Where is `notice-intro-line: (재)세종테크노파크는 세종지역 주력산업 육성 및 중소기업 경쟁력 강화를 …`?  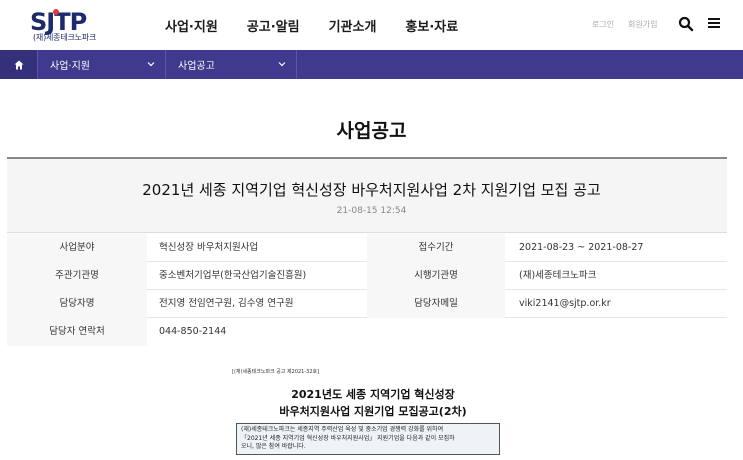
notice-intro-line: (재)세종테크노파크는 세종지역 주력산업 육성 및 중소기업 경쟁력 강화를 … is located at coordinates (342, 429).